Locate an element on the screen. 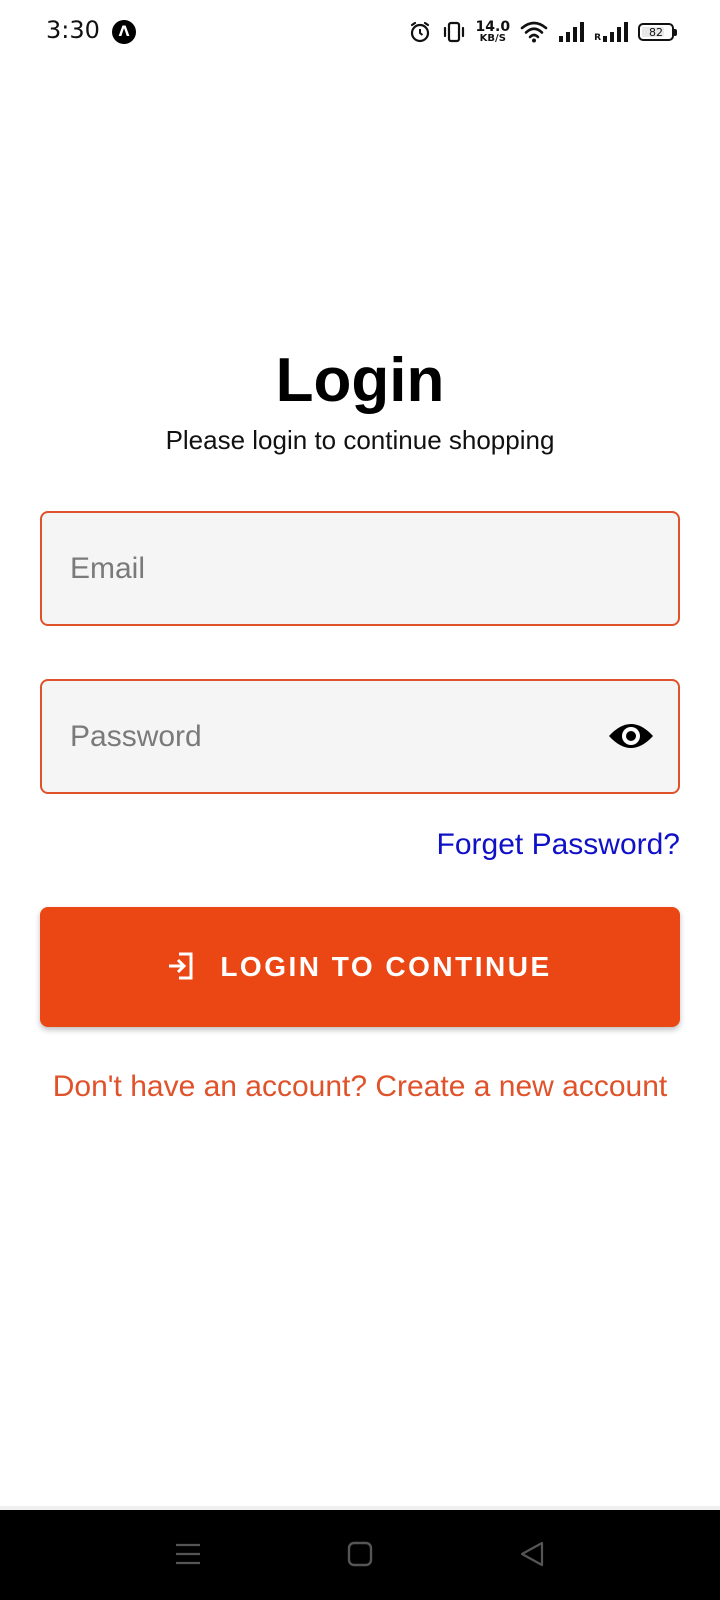  roaming-label: R is located at coordinates (597, 38).